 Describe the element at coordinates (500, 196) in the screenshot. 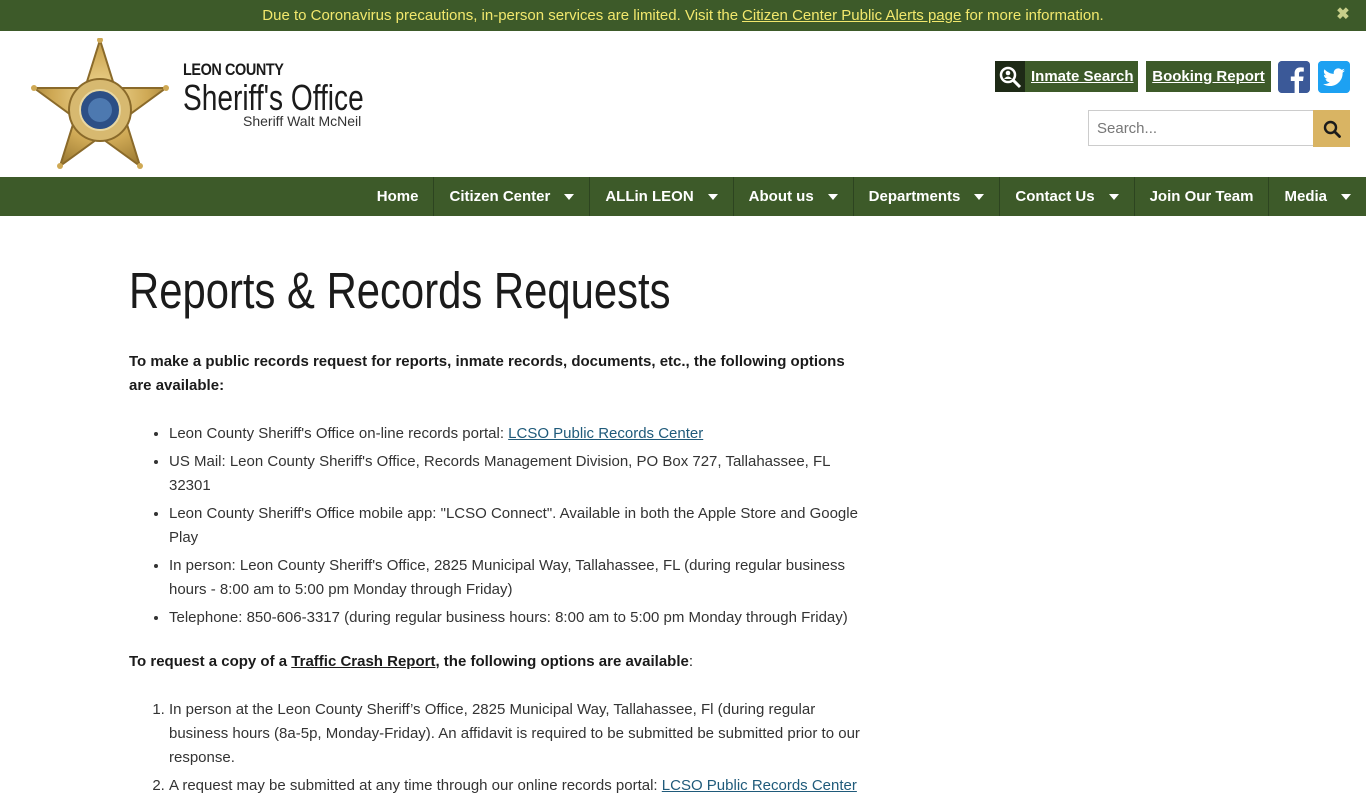

I see `nav-label: Citizen Center` at that location.